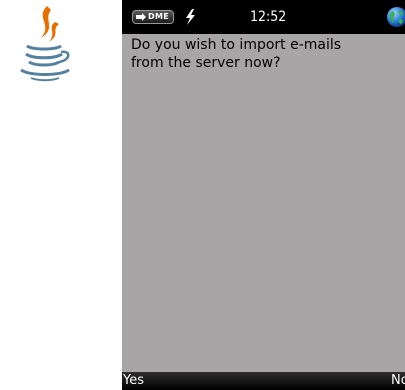 This screenshot has height=390, width=405. Describe the element at coordinates (158, 16) in the screenshot. I see `carrier-label: DME` at that location.